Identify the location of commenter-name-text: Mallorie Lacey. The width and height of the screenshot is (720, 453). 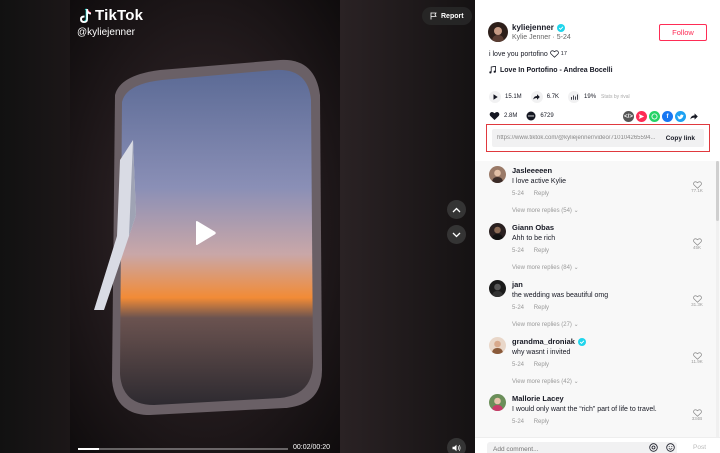
(538, 398).